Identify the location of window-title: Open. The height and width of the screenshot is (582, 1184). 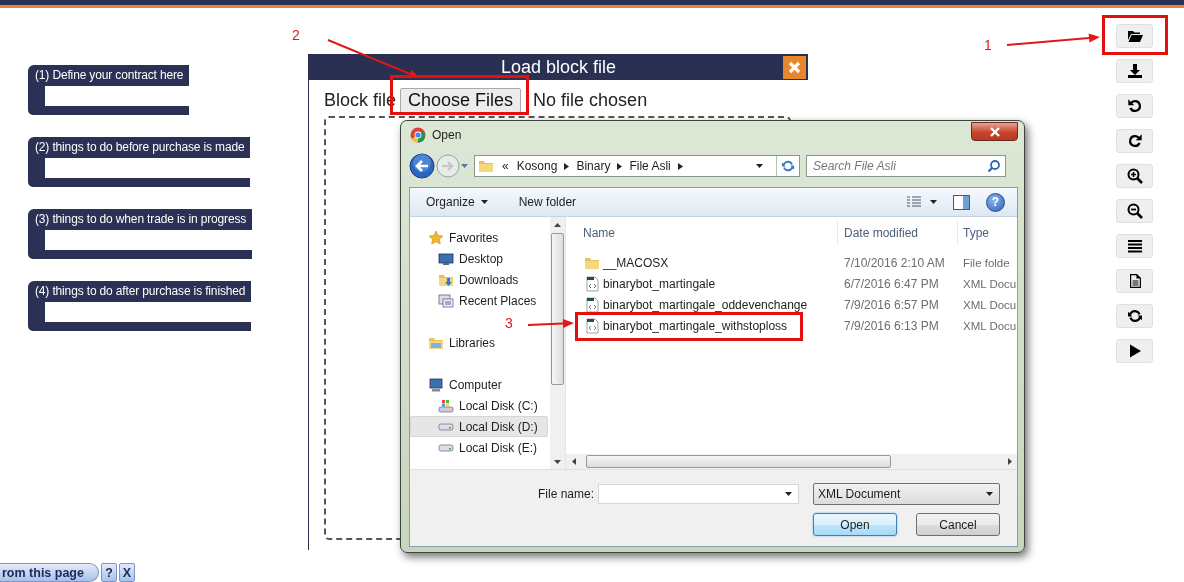
(447, 135).